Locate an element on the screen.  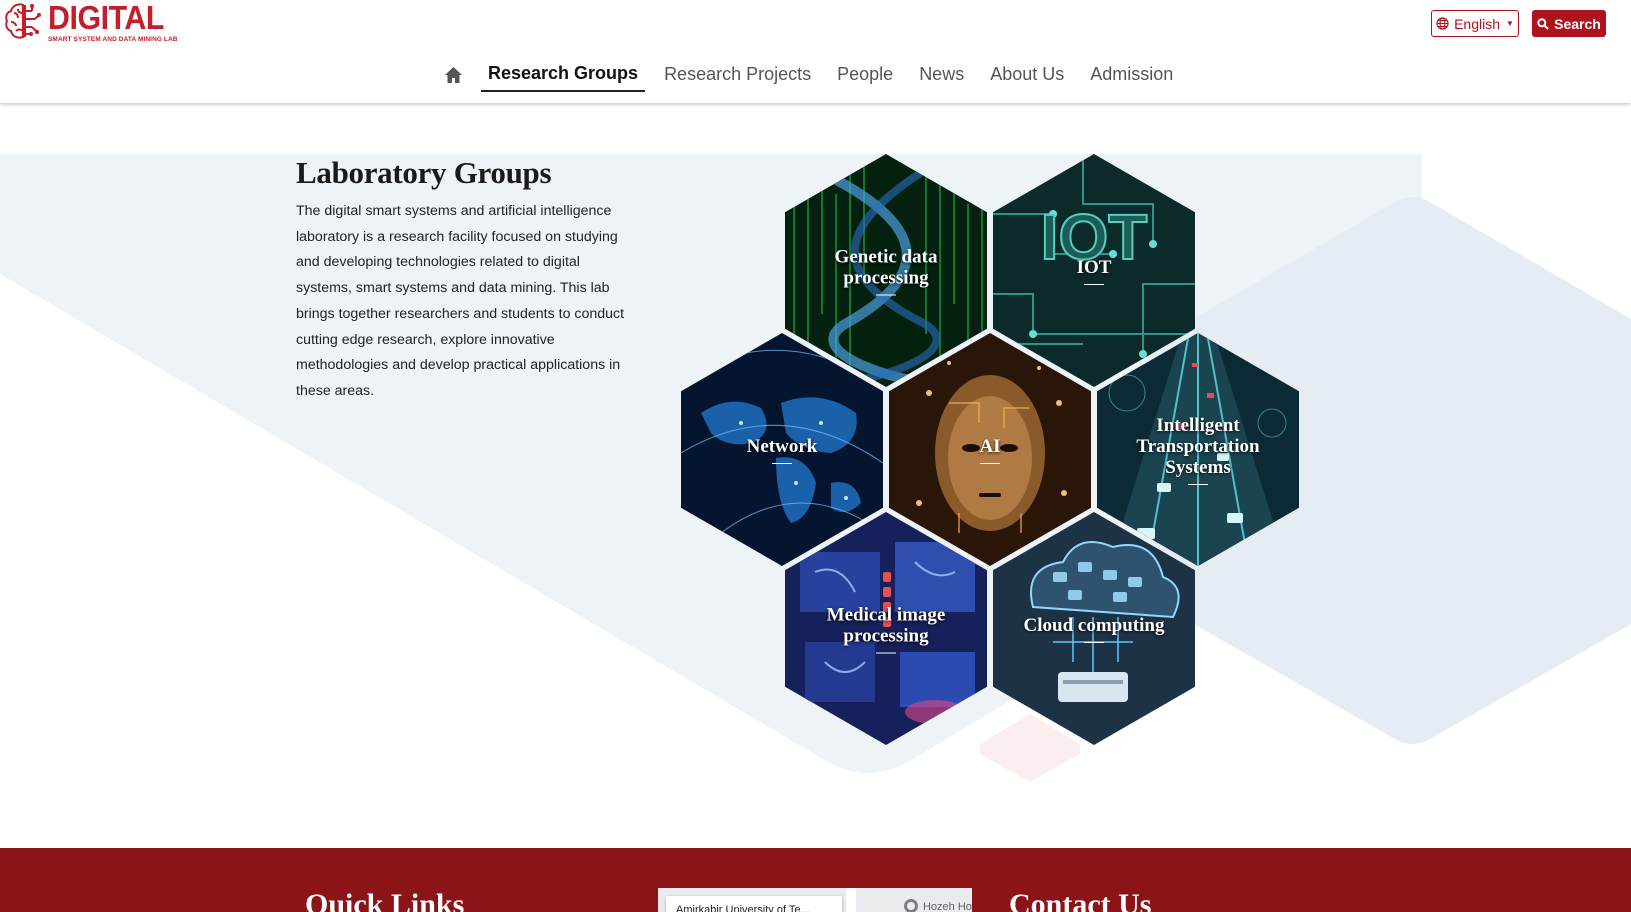
map-road is located at coordinates (851, 900).